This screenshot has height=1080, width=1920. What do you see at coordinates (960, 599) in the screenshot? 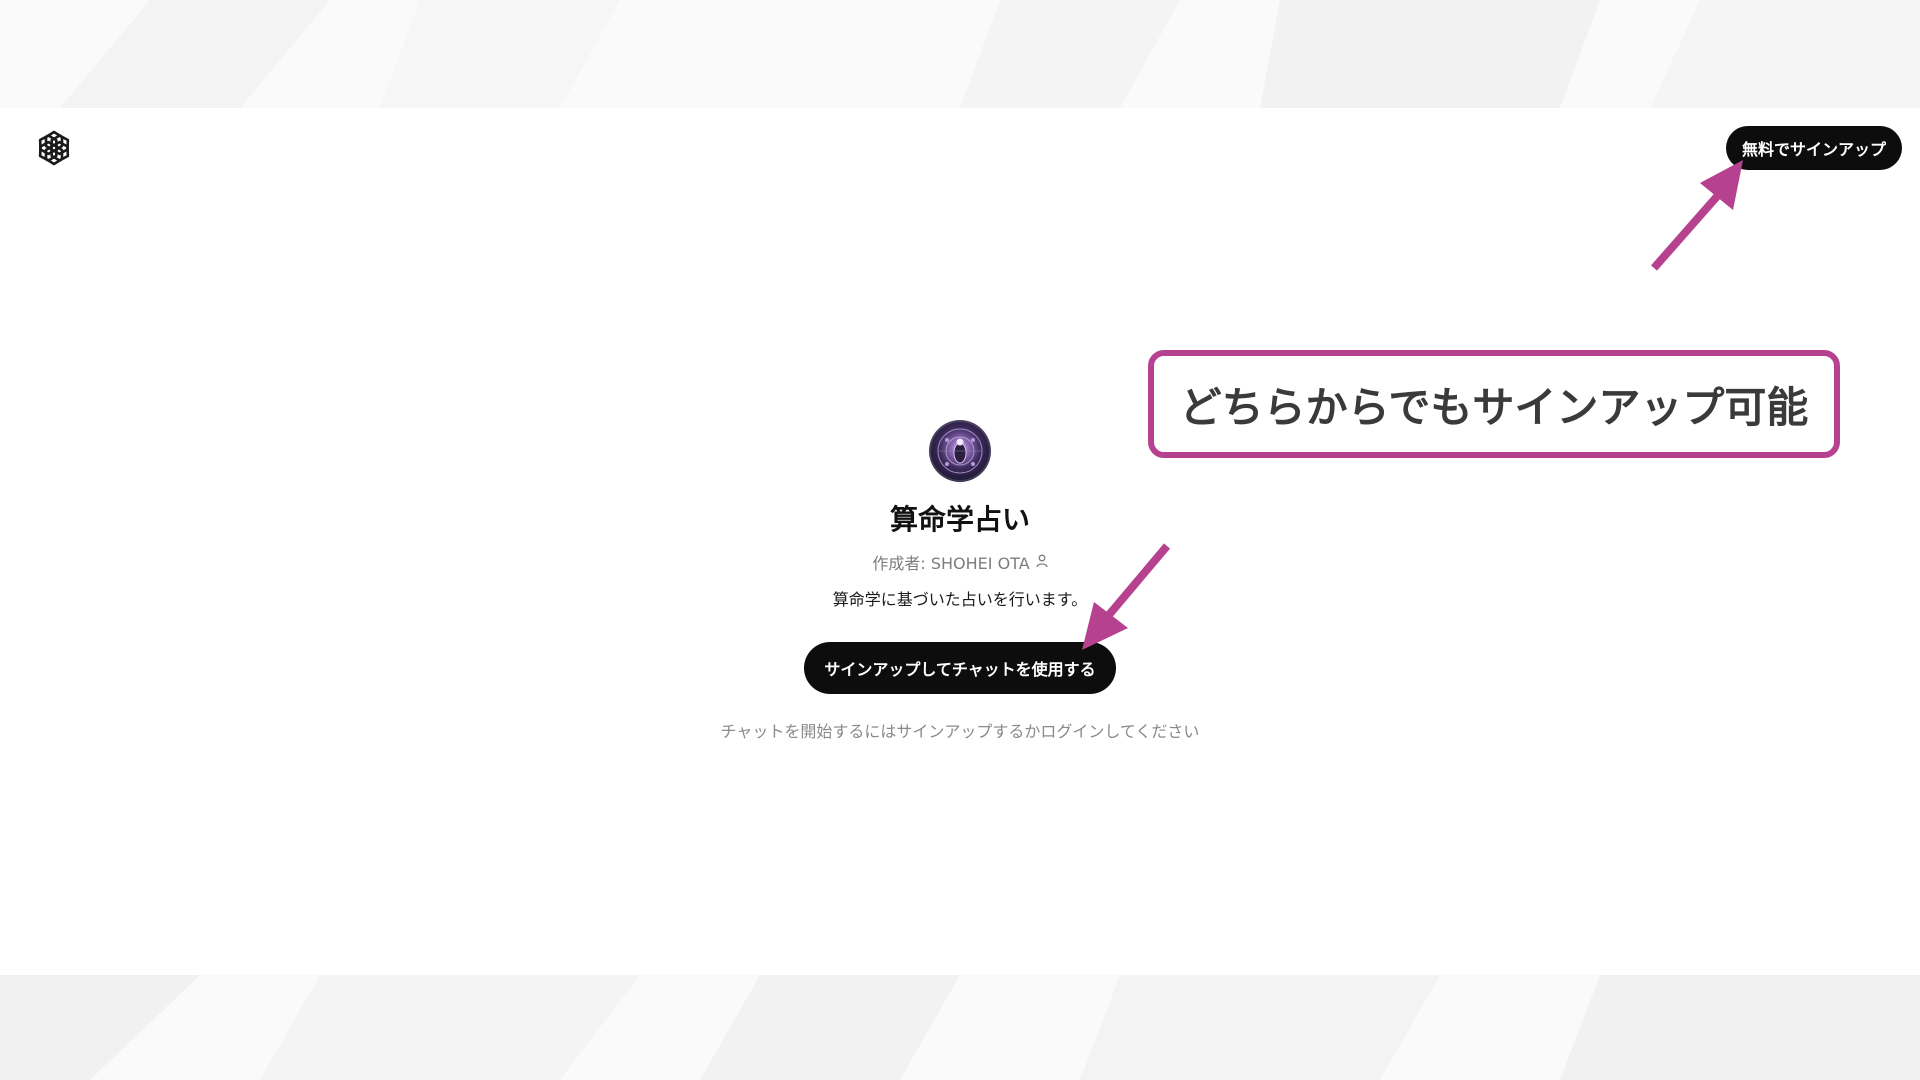
I see `gpt-description: 算命学に基づいた占いを行います。` at bounding box center [960, 599].